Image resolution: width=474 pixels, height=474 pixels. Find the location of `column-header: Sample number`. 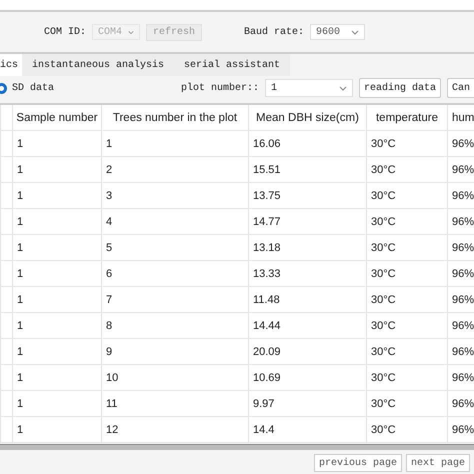

column-header: Sample number is located at coordinates (57, 118).